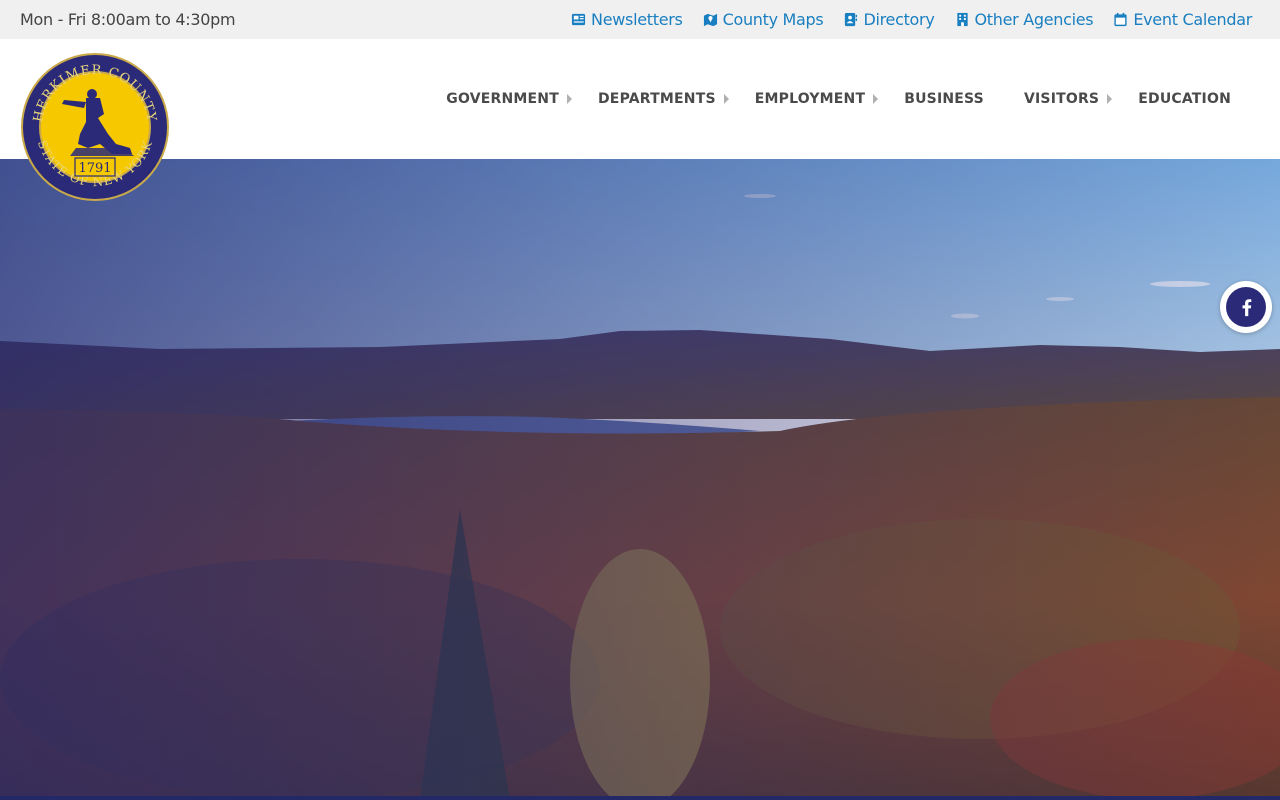 The image size is (1280, 800). I want to click on nav-employment: EMPLOYMENT, so click(816, 99).